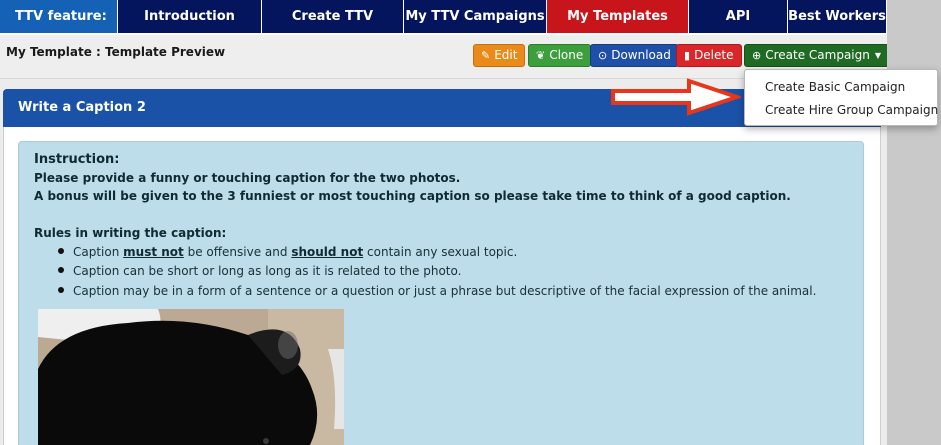  What do you see at coordinates (851, 110) in the screenshot?
I see `menu-item-create-hire-group-campaign: Create Hire Group Campaign` at bounding box center [851, 110].